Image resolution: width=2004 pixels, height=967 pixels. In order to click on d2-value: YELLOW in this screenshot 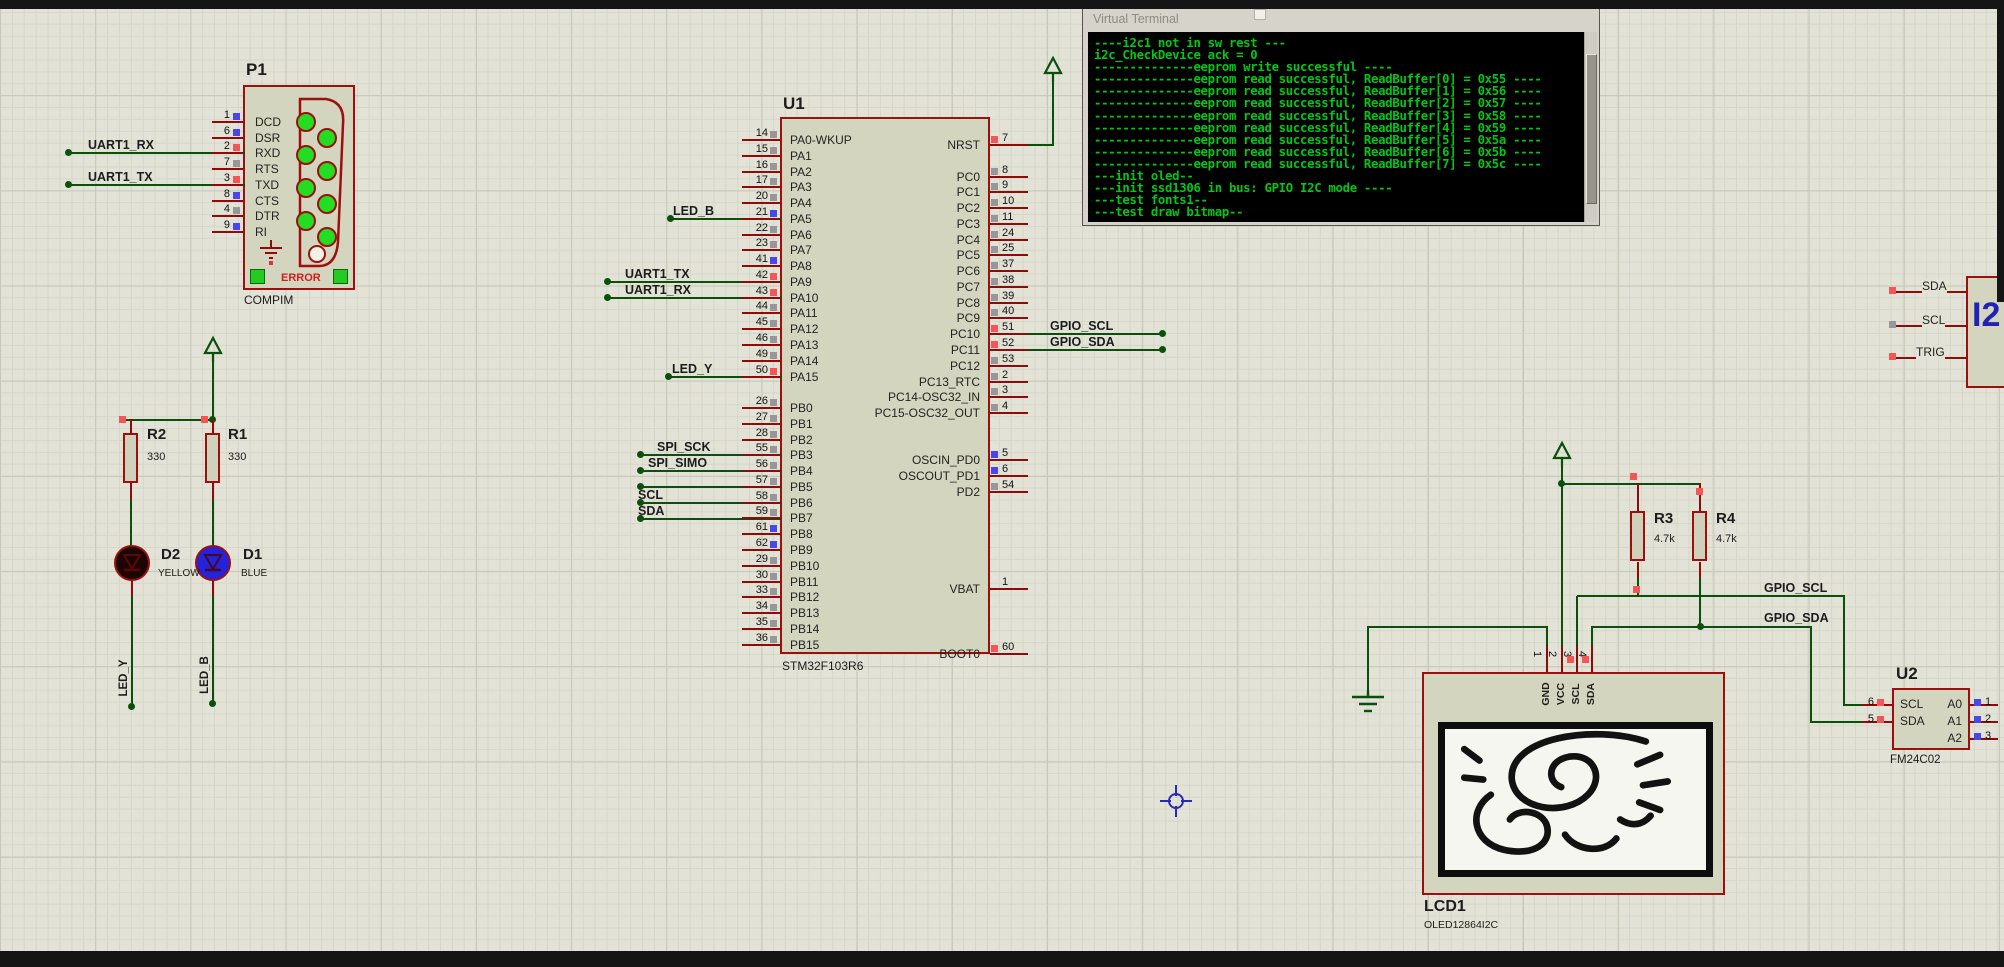, I will do `click(179, 573)`.